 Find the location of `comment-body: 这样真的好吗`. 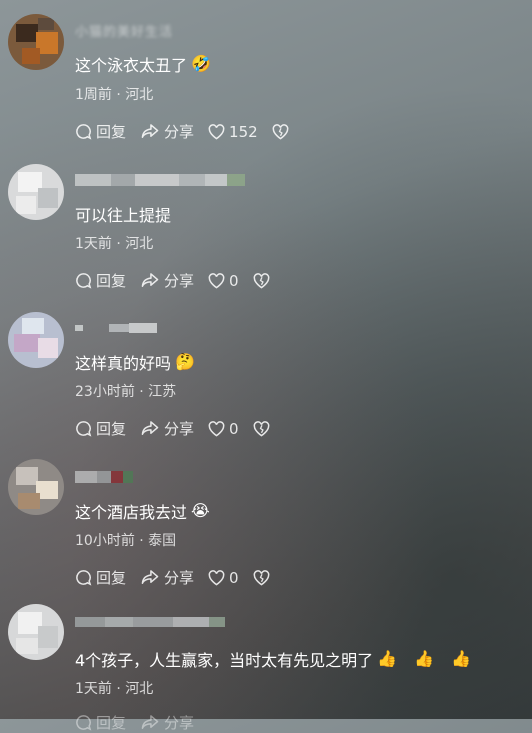

comment-body: 这样真的好吗 is located at coordinates (123, 363).